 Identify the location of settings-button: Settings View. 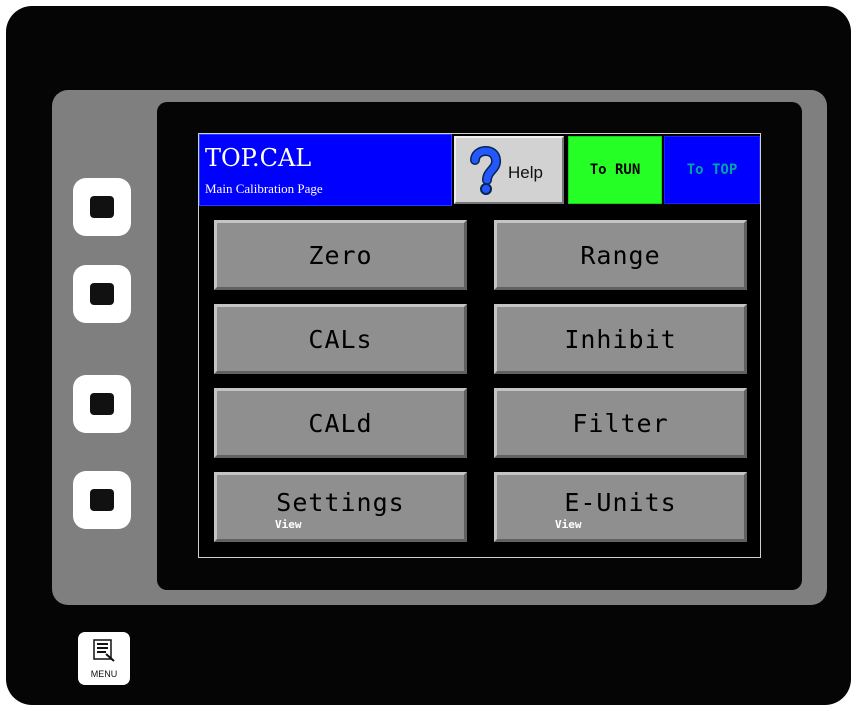
(340, 507).